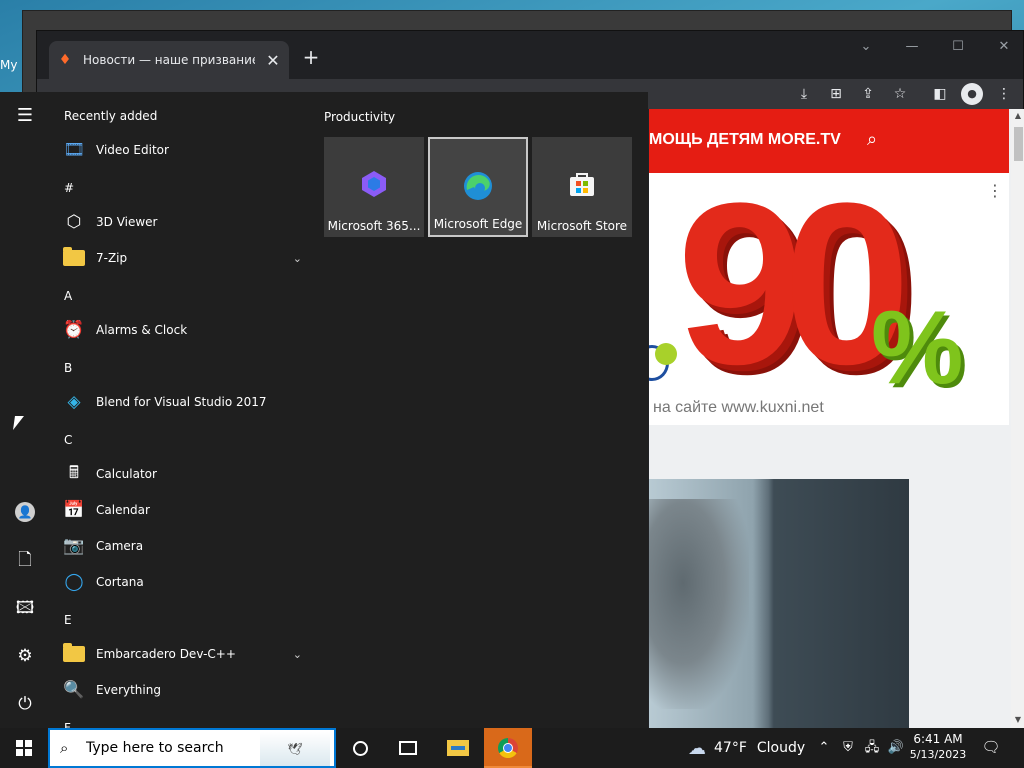  I want to click on minimize-button: —, so click(912, 47).